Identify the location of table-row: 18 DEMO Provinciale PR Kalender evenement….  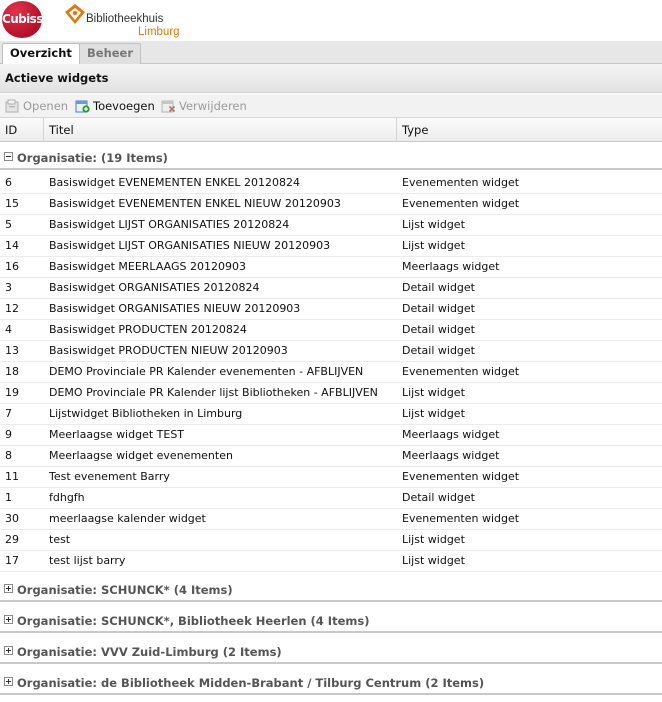
(331, 372).